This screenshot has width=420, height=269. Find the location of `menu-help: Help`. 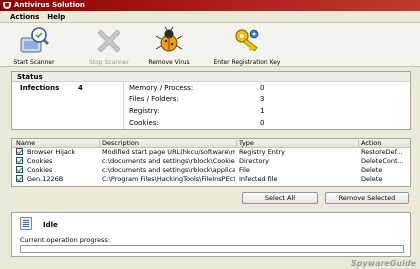

menu-help: Help is located at coordinates (56, 17).